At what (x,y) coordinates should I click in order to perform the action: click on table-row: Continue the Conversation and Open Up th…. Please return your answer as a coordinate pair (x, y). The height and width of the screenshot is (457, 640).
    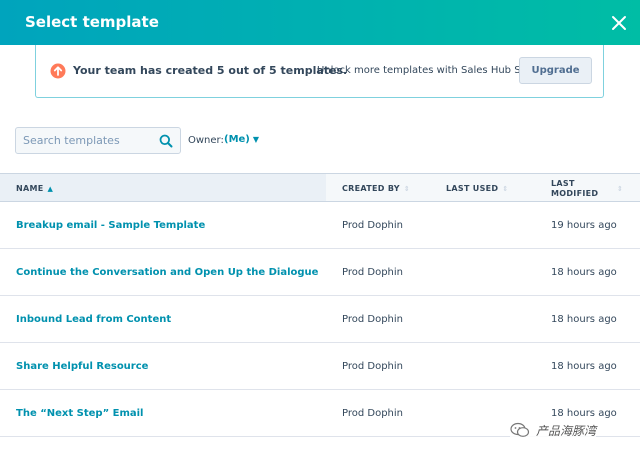
    Looking at the image, I should click on (320, 272).